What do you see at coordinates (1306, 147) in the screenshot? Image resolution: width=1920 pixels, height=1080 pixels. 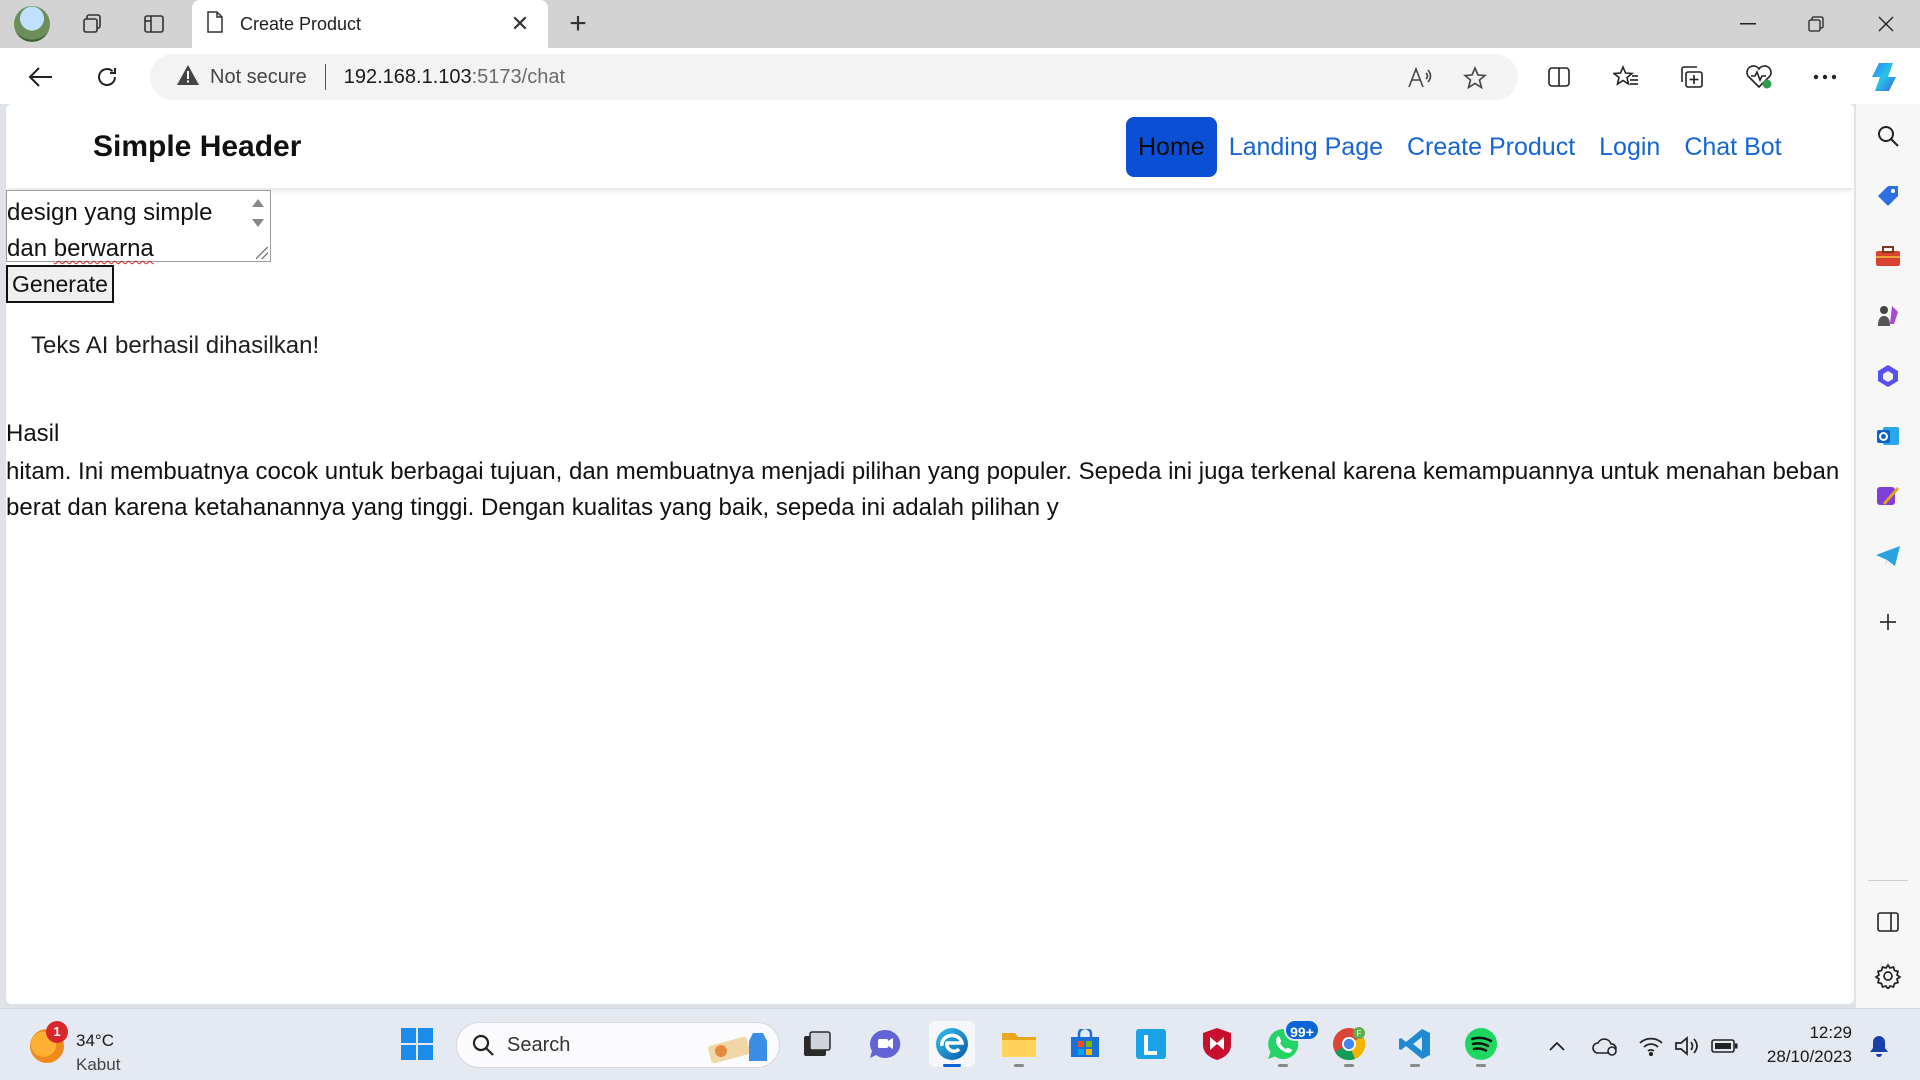 I see `nav-landing-page: Landing Page` at bounding box center [1306, 147].